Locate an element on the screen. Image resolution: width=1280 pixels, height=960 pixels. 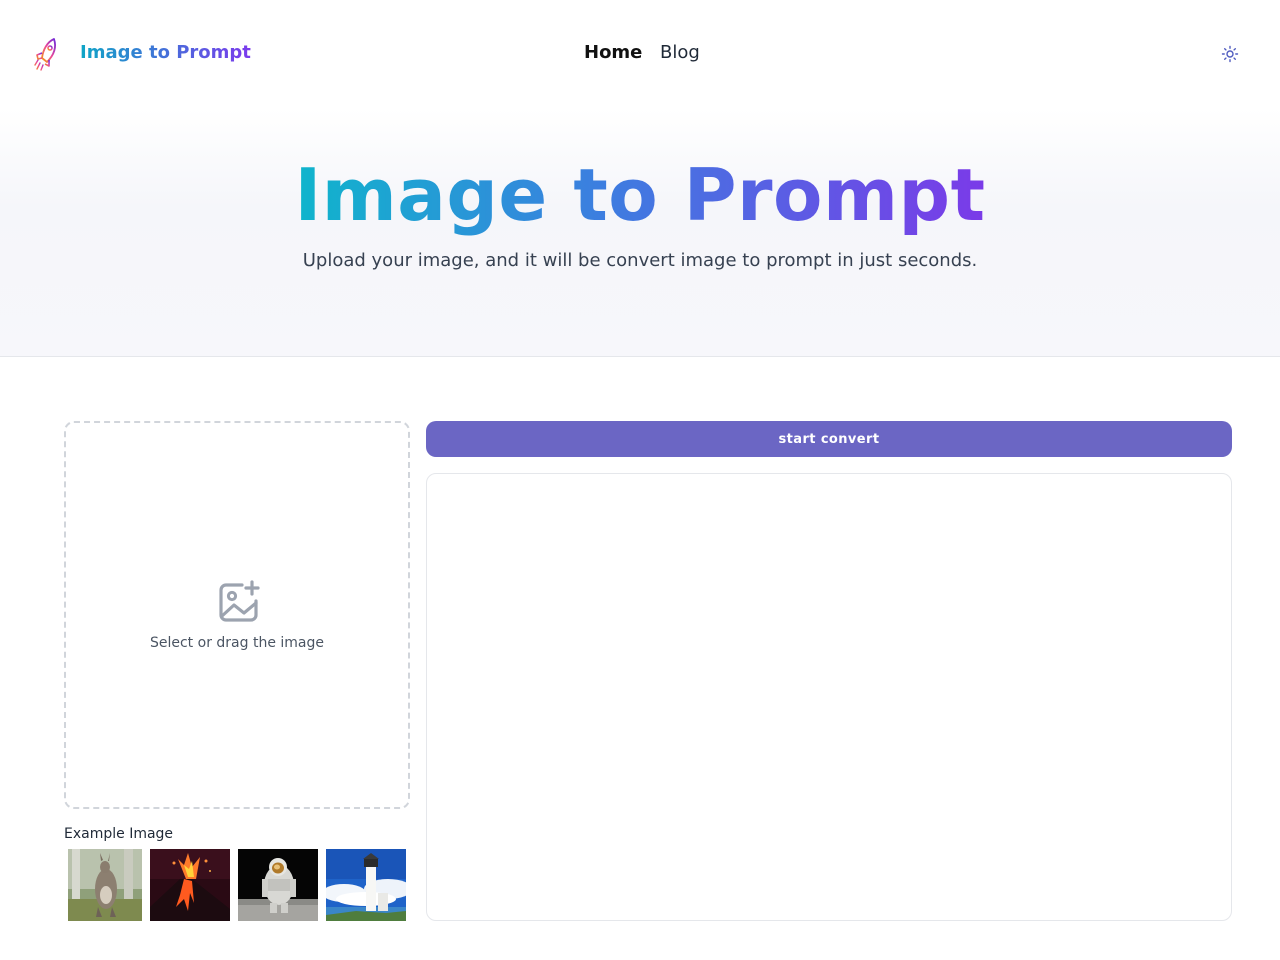
example-thumb-lighthouse is located at coordinates (366, 885).